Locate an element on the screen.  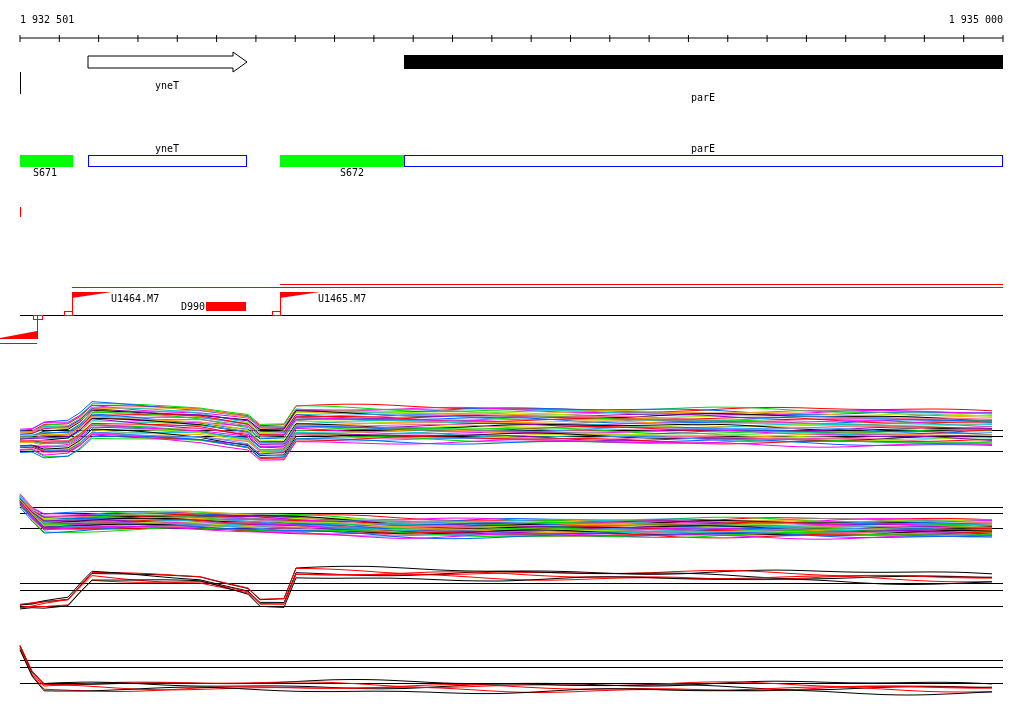
segment-label: S671 is located at coordinates (45, 172).